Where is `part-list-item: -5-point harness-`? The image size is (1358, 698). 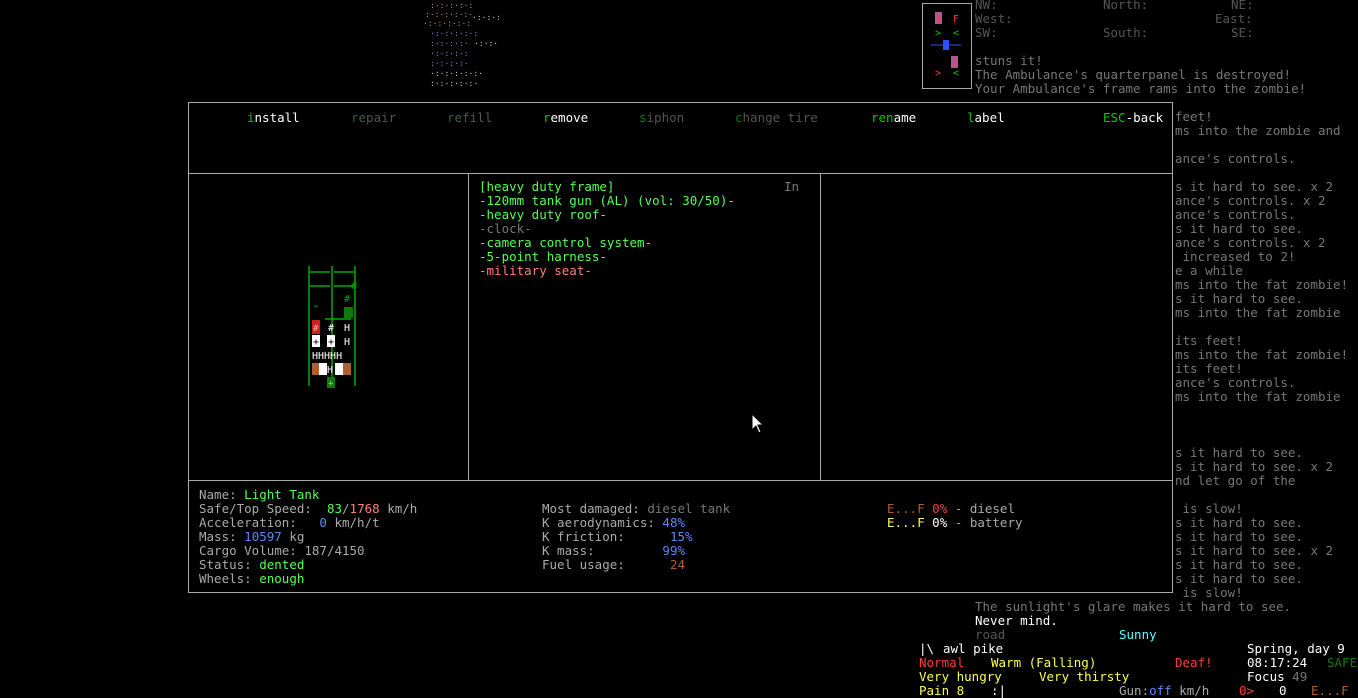 part-list-item: -5-point harness- is located at coordinates (543, 257).